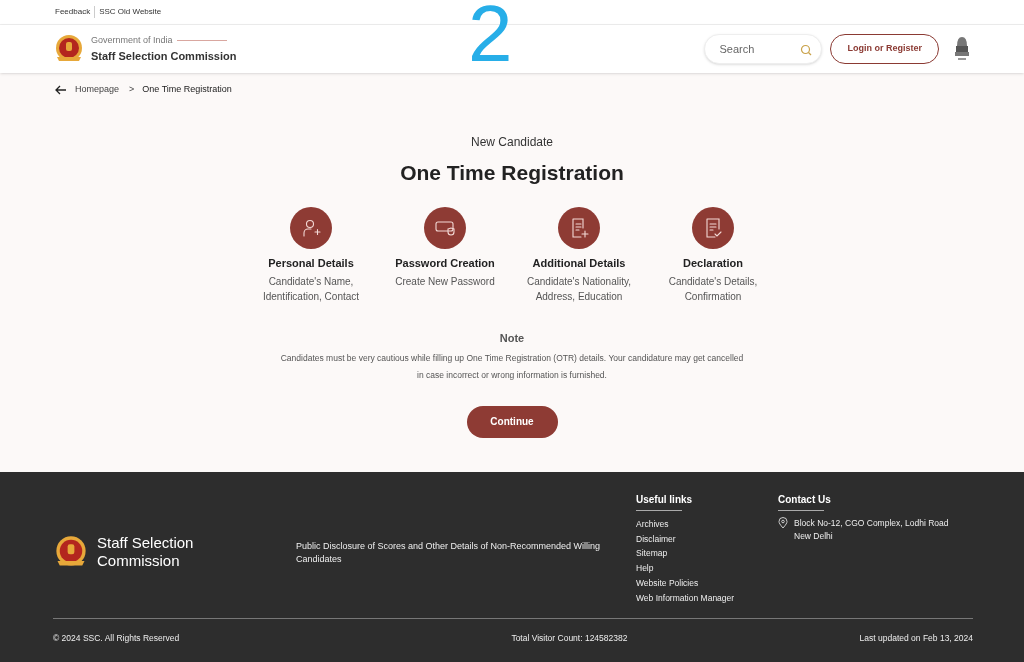 The image size is (1024, 662). Describe the element at coordinates (61, 90) in the screenshot. I see `back-arrow-icon` at that location.